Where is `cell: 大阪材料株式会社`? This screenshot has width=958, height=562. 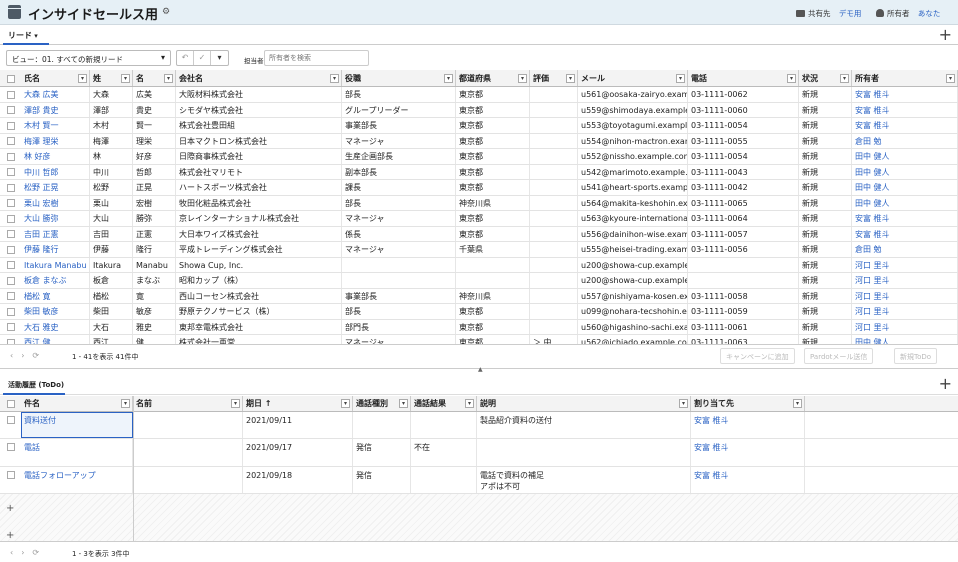
cell: 大阪材料株式会社 is located at coordinates (259, 94).